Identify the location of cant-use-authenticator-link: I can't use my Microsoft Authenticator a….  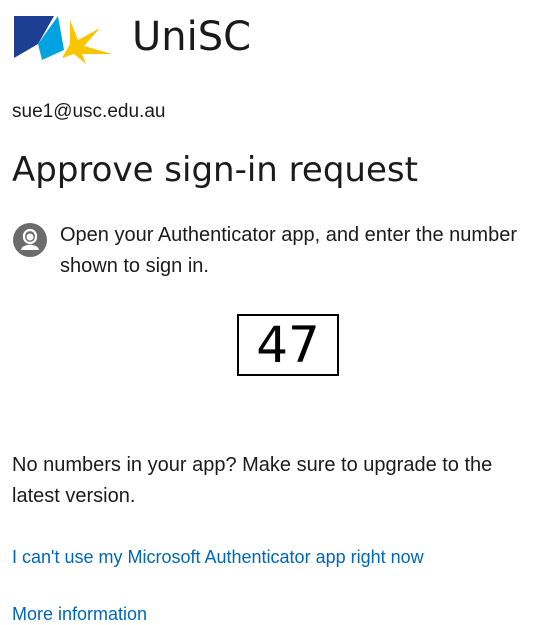
(218, 557).